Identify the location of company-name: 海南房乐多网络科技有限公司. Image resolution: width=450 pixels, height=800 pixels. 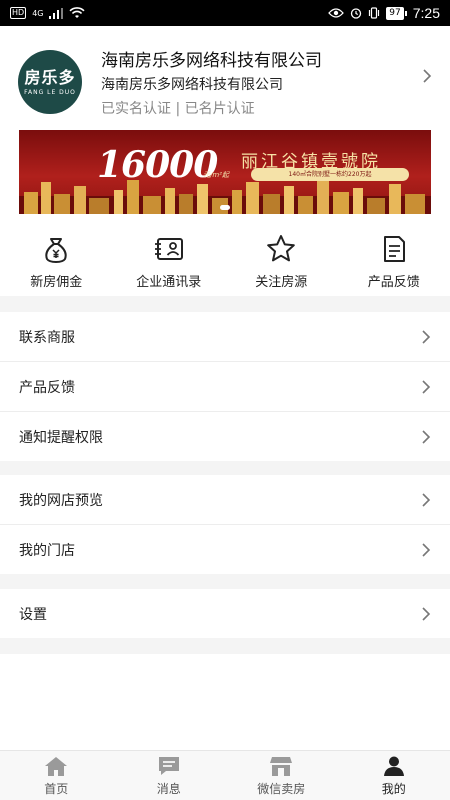
(211, 61).